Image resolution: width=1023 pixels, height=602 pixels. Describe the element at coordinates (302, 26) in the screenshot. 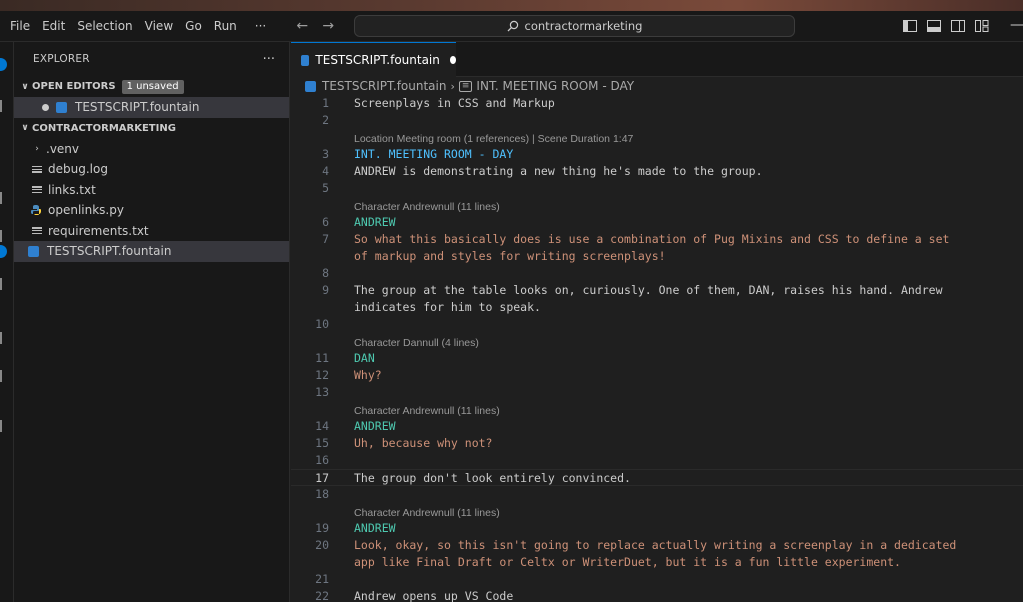

I see `back-arrow-icon: ←` at that location.